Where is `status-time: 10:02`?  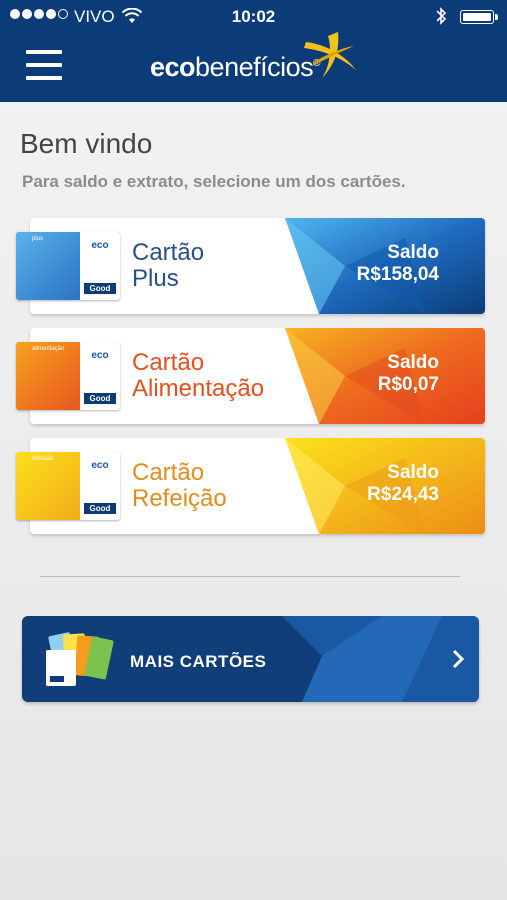
status-time: 10:02 is located at coordinates (253, 16).